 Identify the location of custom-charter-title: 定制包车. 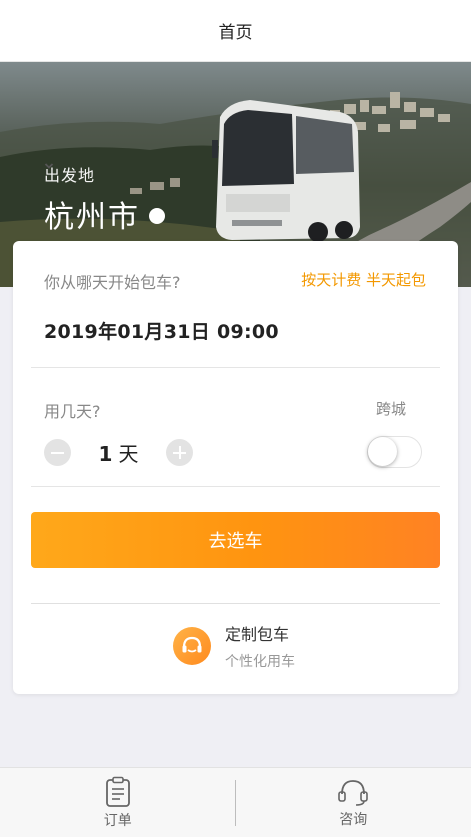
(257, 634).